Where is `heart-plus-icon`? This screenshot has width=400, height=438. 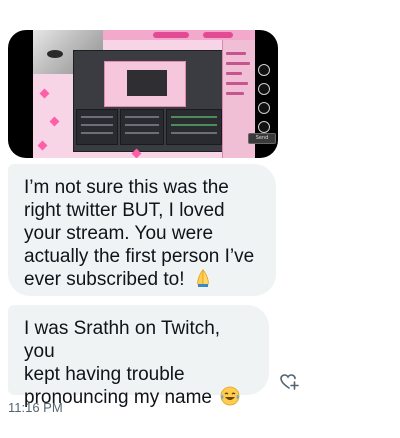 heart-plus-icon is located at coordinates (289, 382).